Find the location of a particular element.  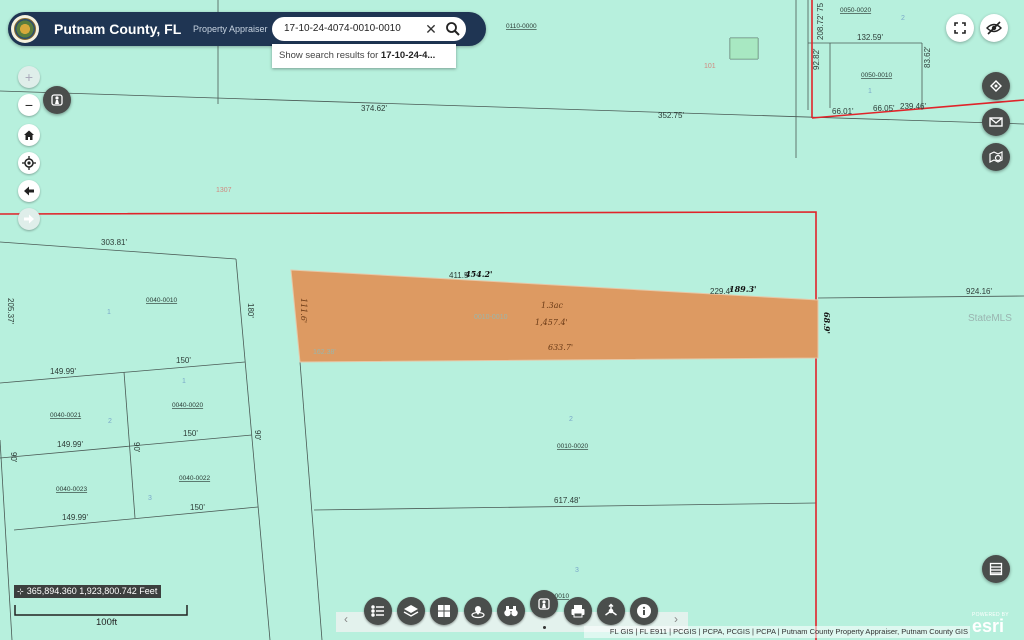

back-arrow-icon is located at coordinates (29, 191).